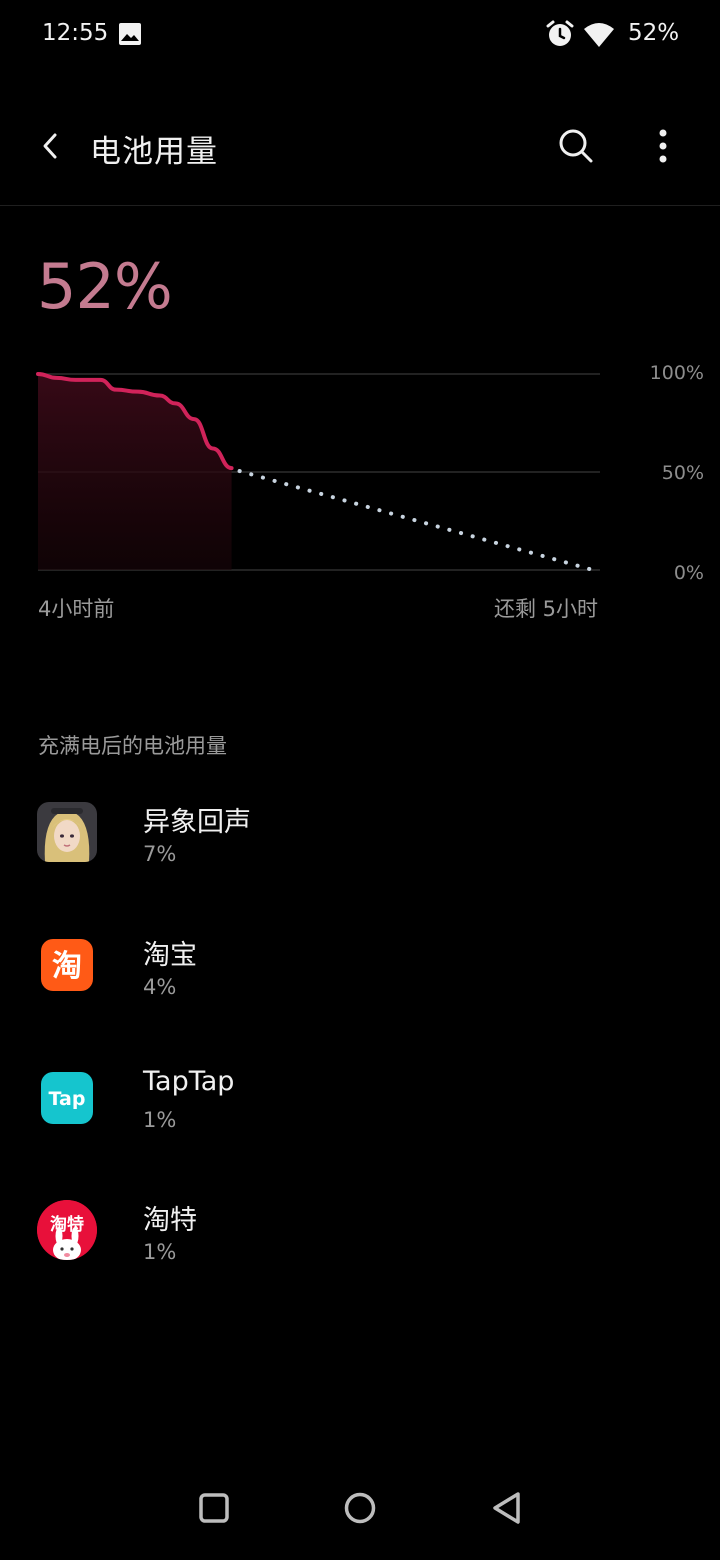 The width and height of the screenshot is (720, 1560). What do you see at coordinates (197, 822) in the screenshot?
I see `app-name: 异象回声` at bounding box center [197, 822].